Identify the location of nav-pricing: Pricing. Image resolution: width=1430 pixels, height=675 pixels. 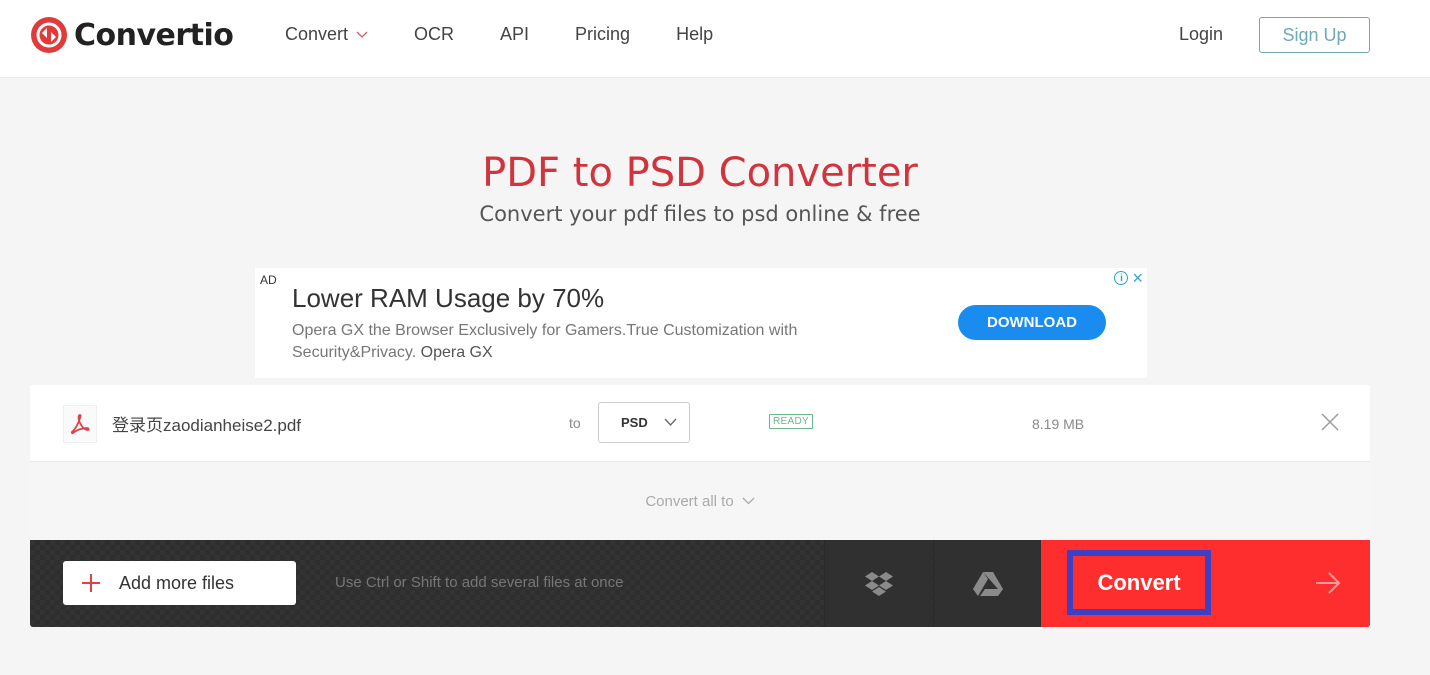
(602, 34).